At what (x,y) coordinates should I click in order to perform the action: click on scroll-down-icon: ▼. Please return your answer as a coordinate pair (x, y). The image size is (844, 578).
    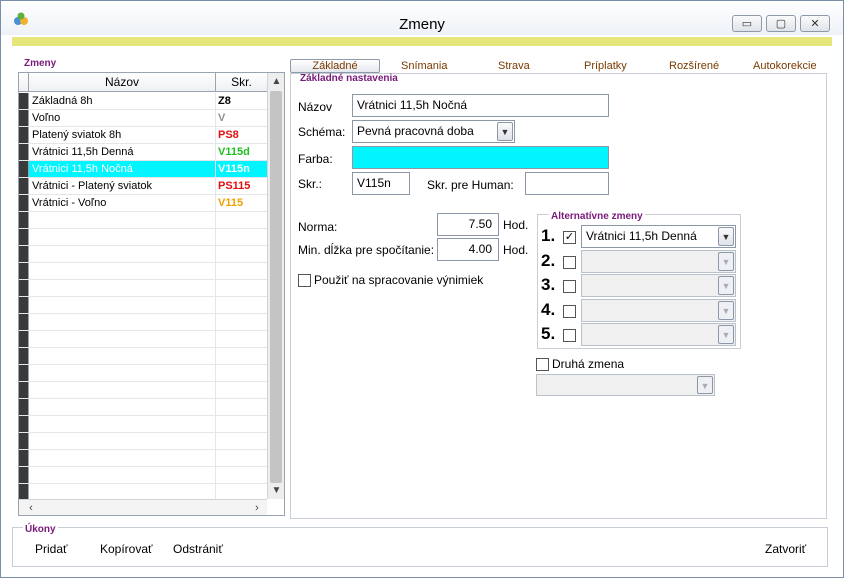
    Looking at the image, I should click on (276, 490).